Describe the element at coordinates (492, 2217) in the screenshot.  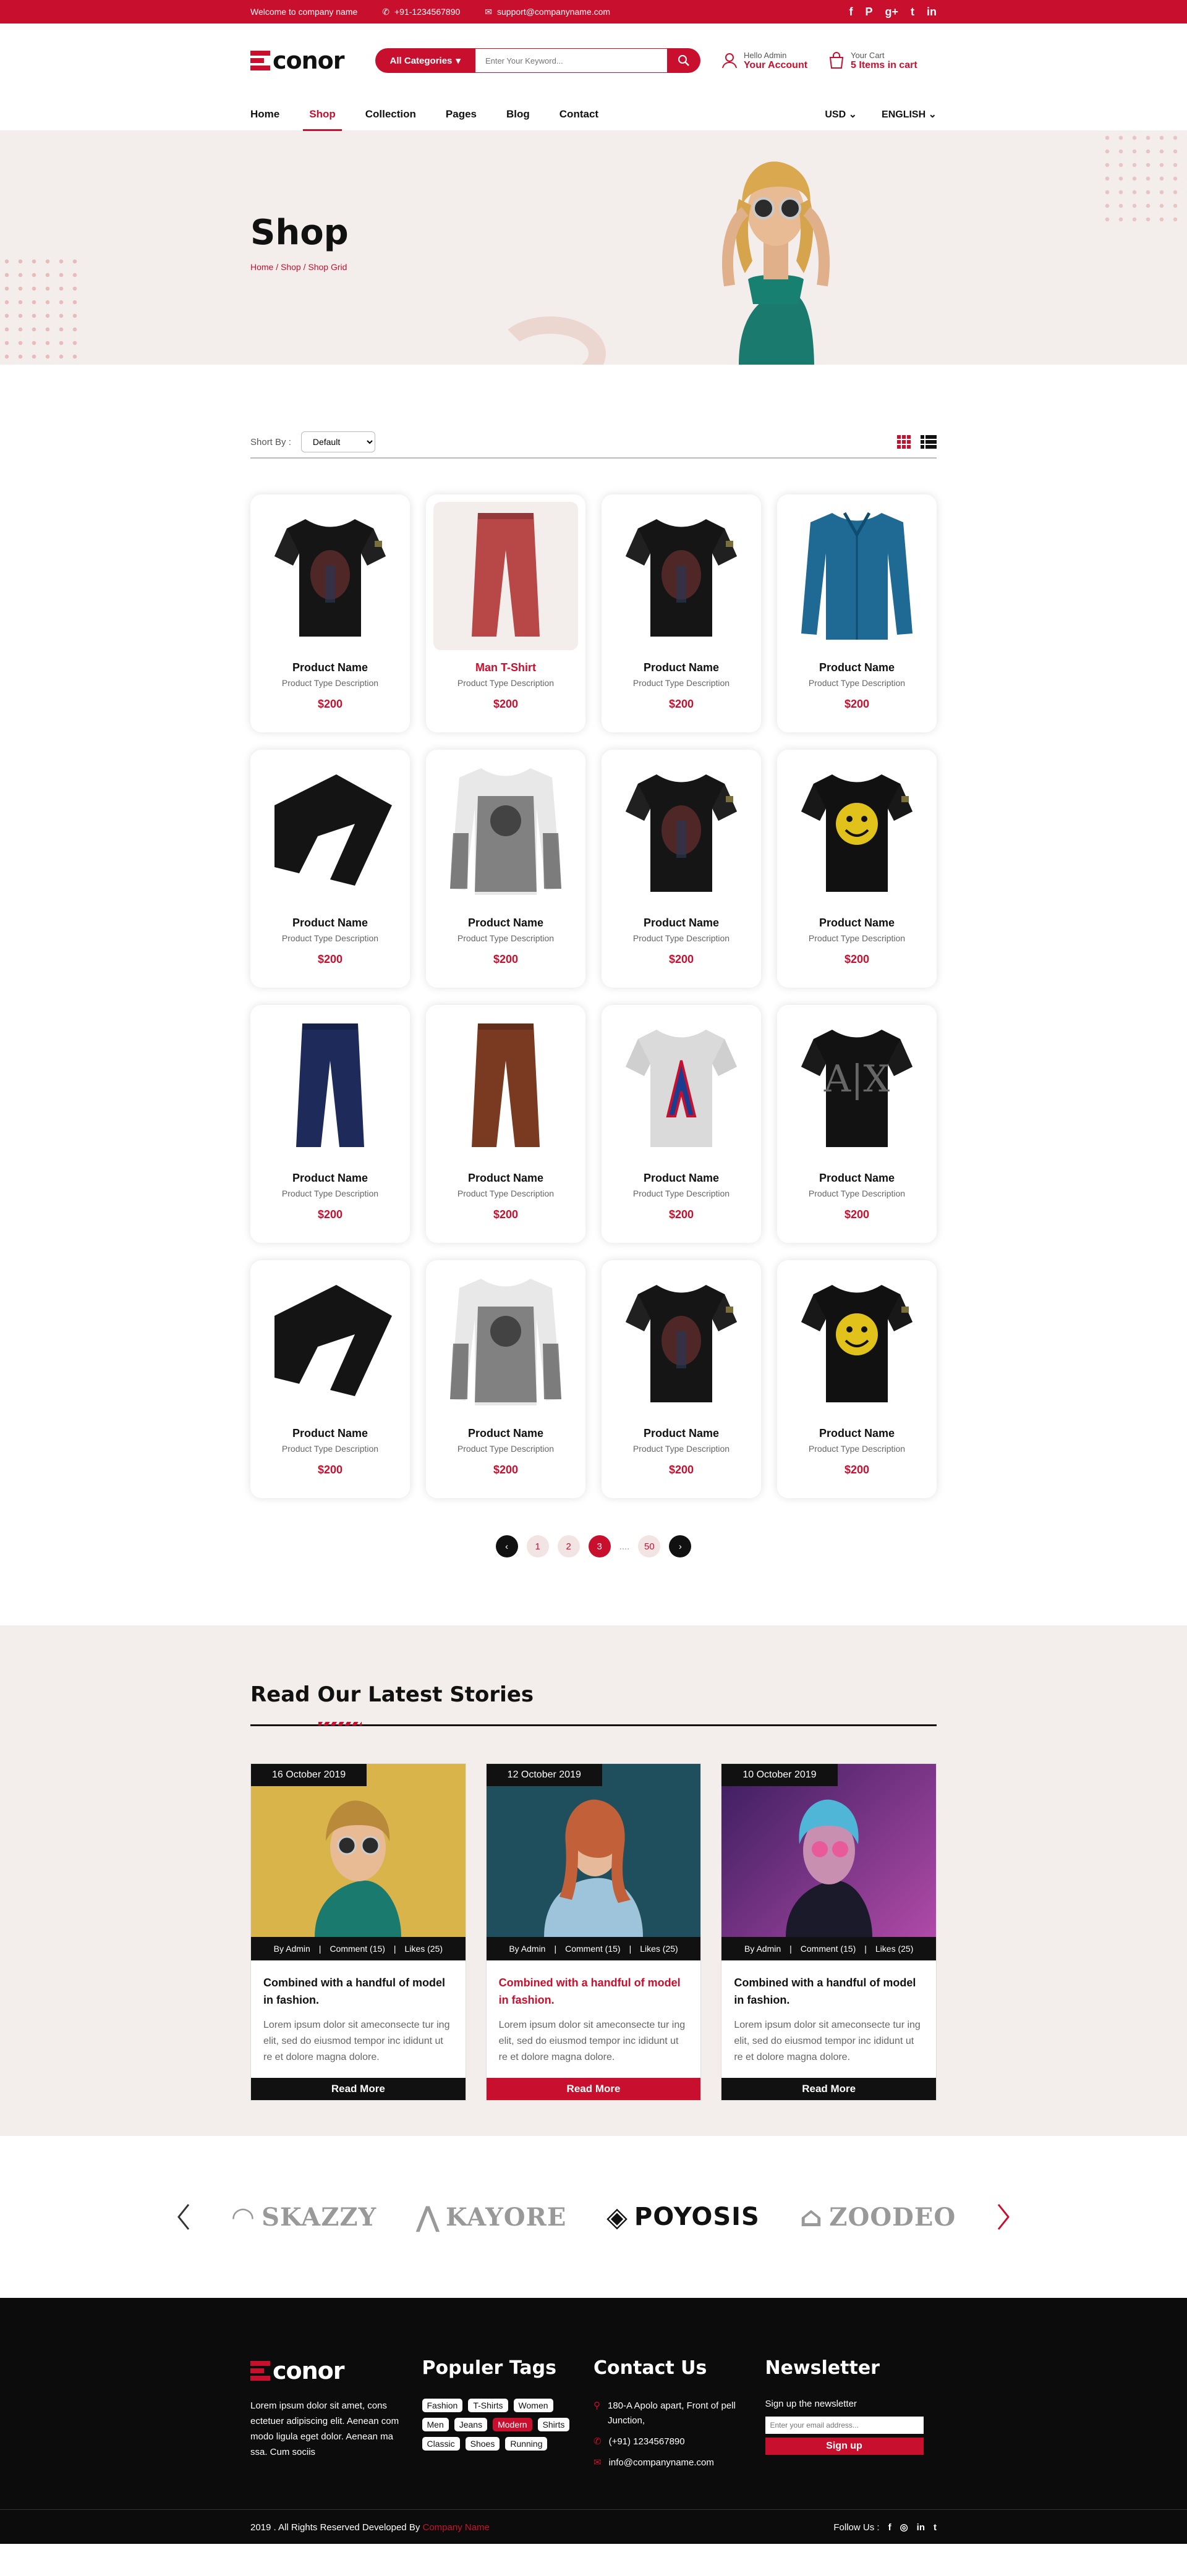
I see `brand-logo-kayore: ⋀ KAYORE` at that location.